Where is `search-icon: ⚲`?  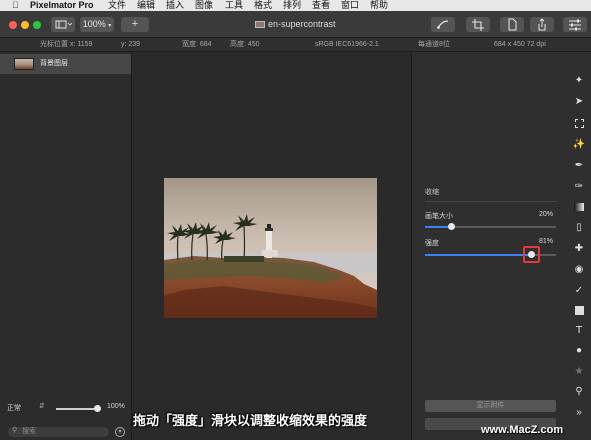
search-icon: ⚲ is located at coordinates (15, 430).